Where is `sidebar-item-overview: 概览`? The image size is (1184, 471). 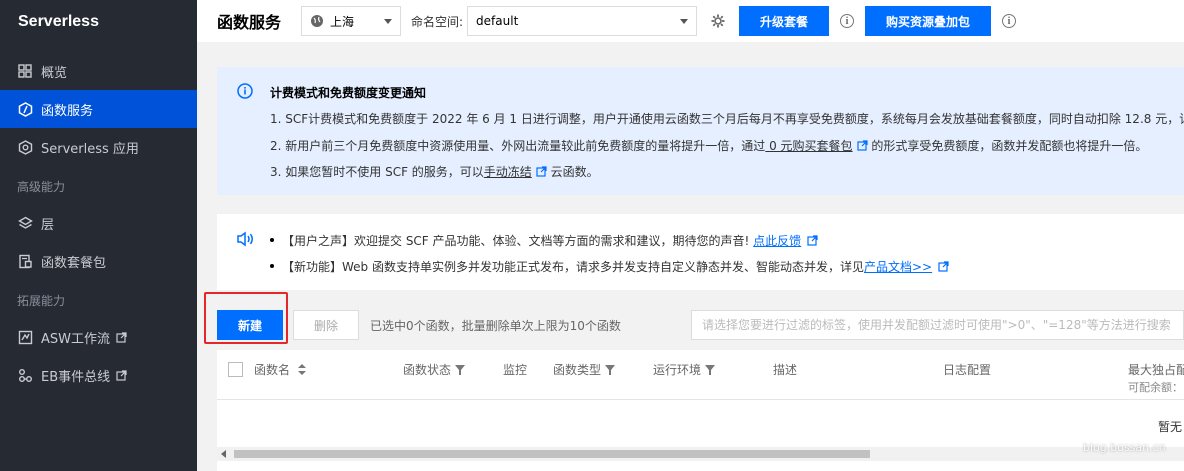 sidebar-item-overview: 概览 is located at coordinates (98, 71).